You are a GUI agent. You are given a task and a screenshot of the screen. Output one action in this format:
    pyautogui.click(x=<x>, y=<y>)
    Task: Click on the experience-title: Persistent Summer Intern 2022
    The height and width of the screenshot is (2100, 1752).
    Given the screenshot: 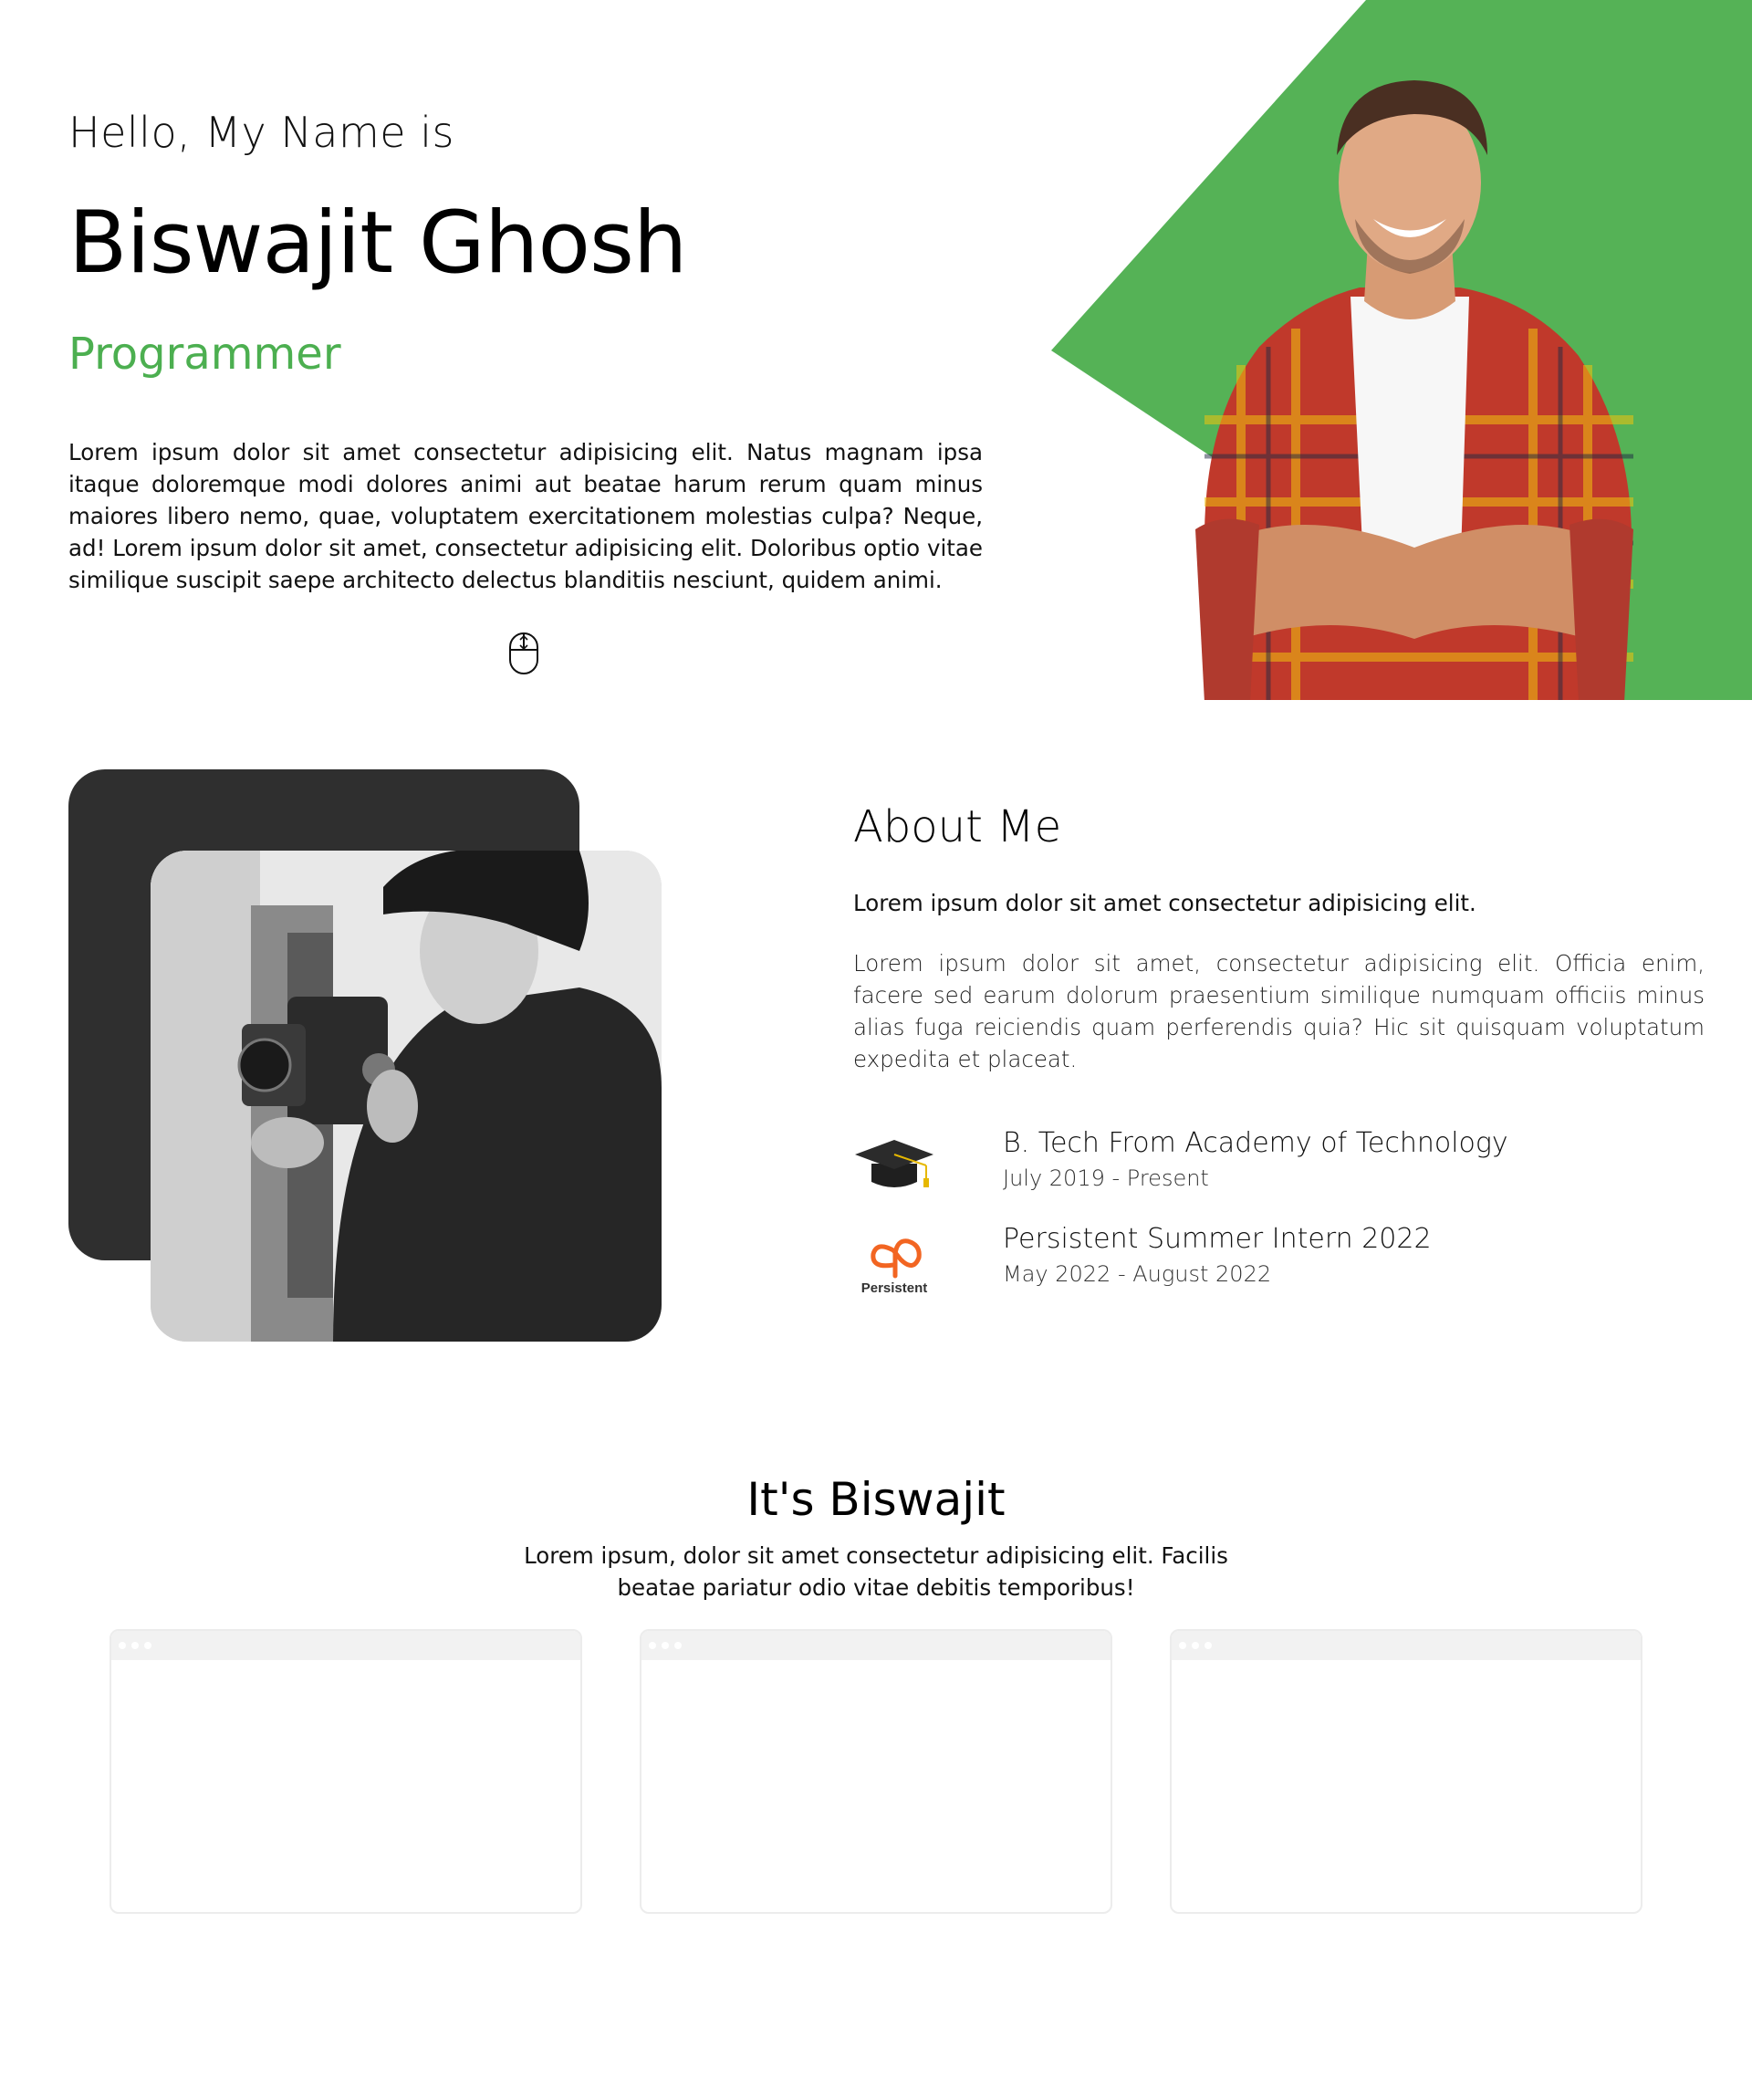 What is the action you would take?
    pyautogui.click(x=1217, y=1239)
    